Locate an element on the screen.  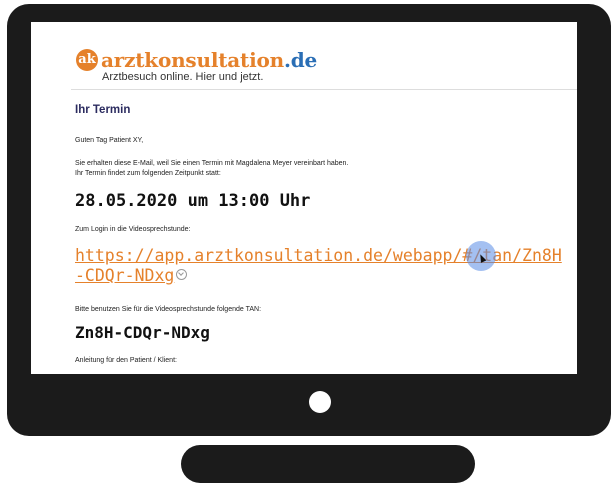
logo-part-1: arzt is located at coordinates (123, 60).